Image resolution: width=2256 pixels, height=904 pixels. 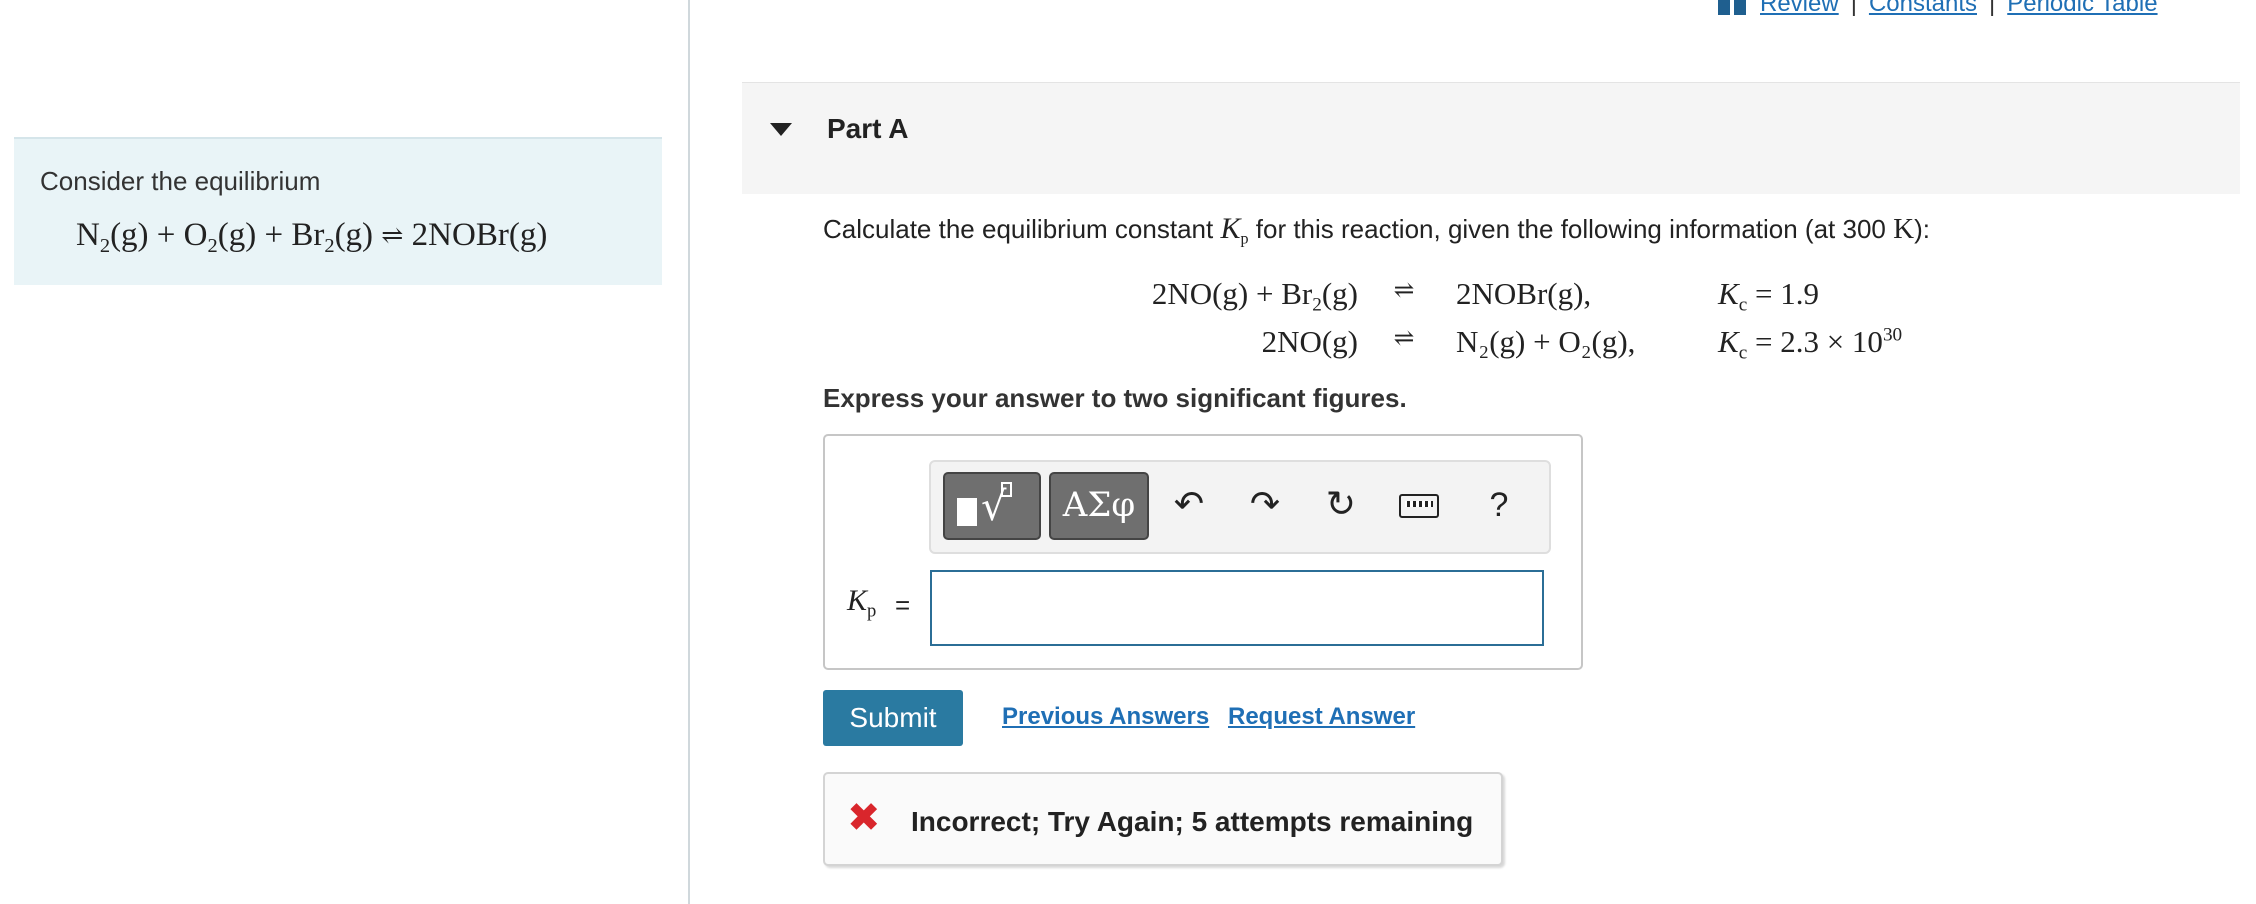 I want to click on book-icon, so click(x=1732, y=7).